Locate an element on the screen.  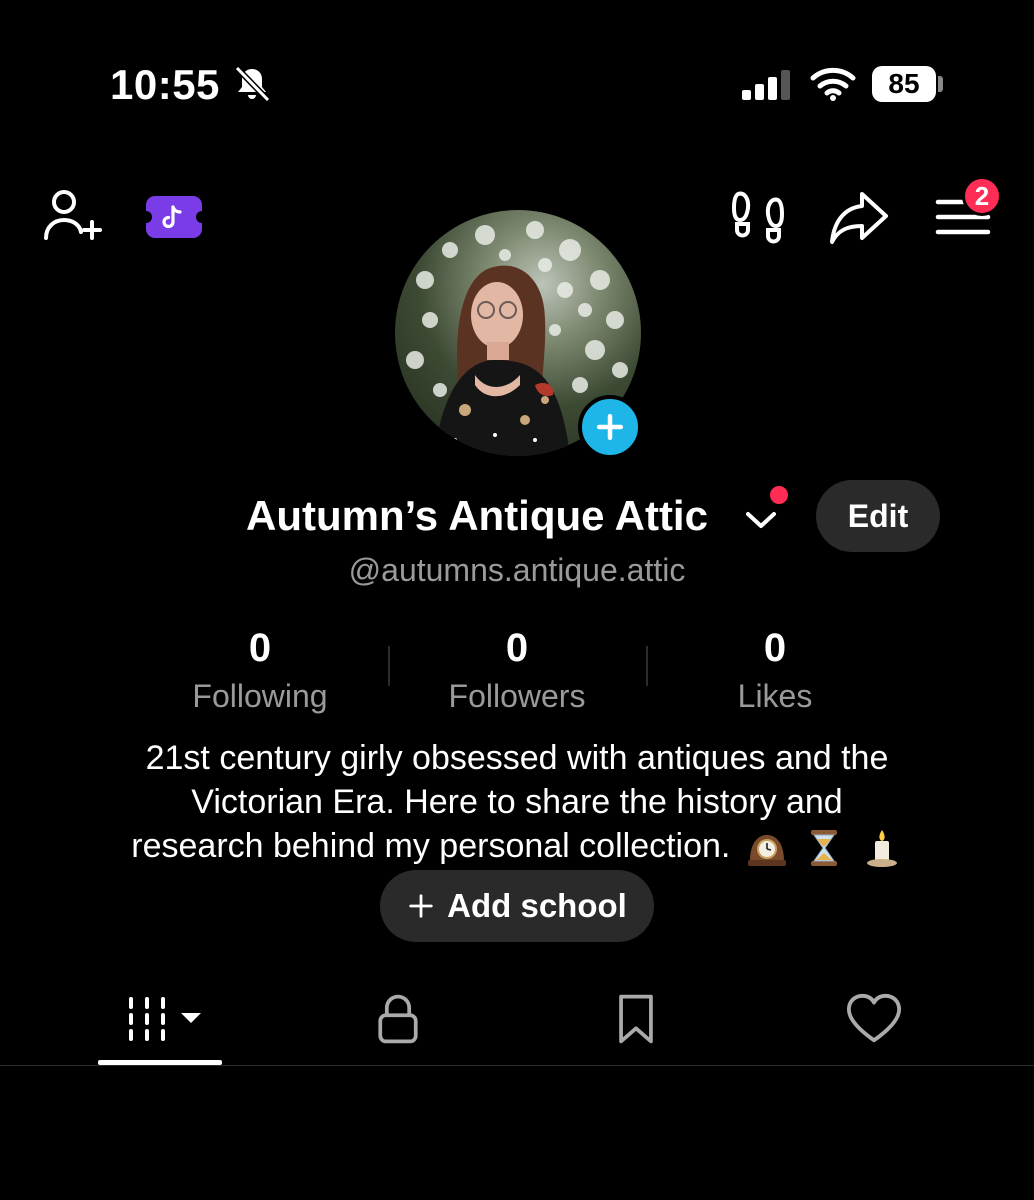
battery-level: 85 is located at coordinates (904, 83).